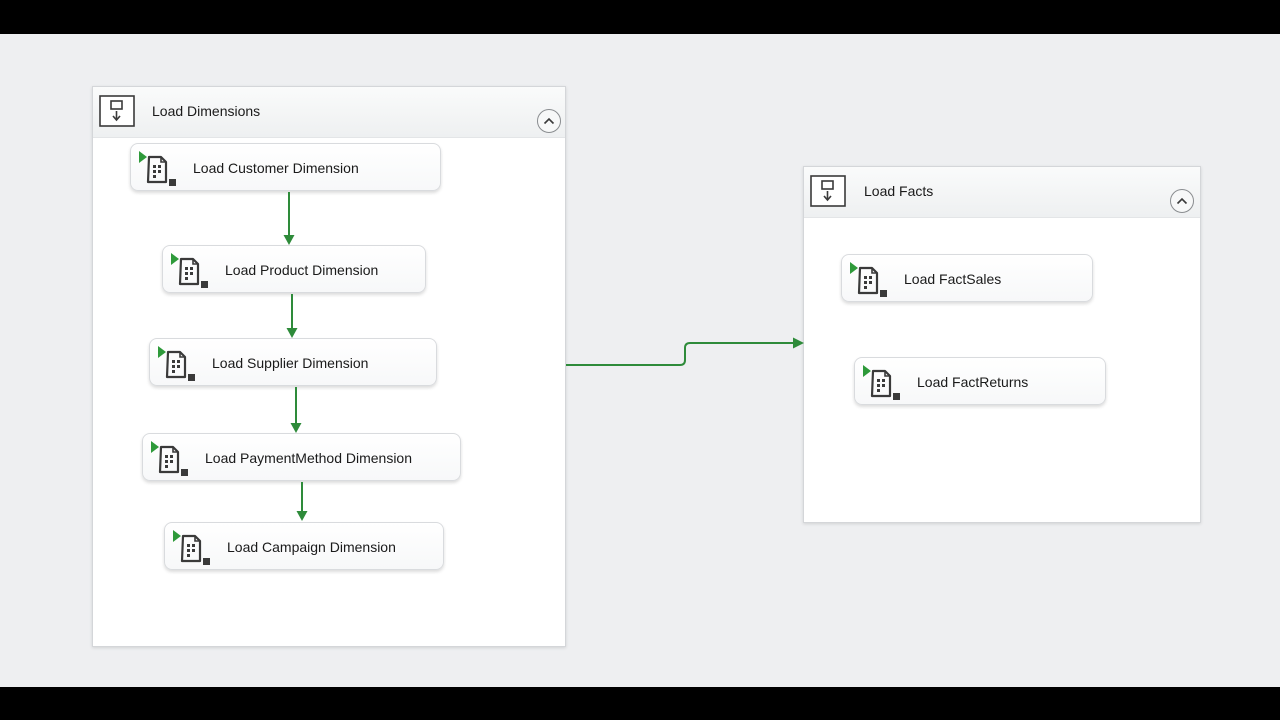 The height and width of the screenshot is (720, 1280). I want to click on task-load-factreturns: Load FactReturns, so click(980, 381).